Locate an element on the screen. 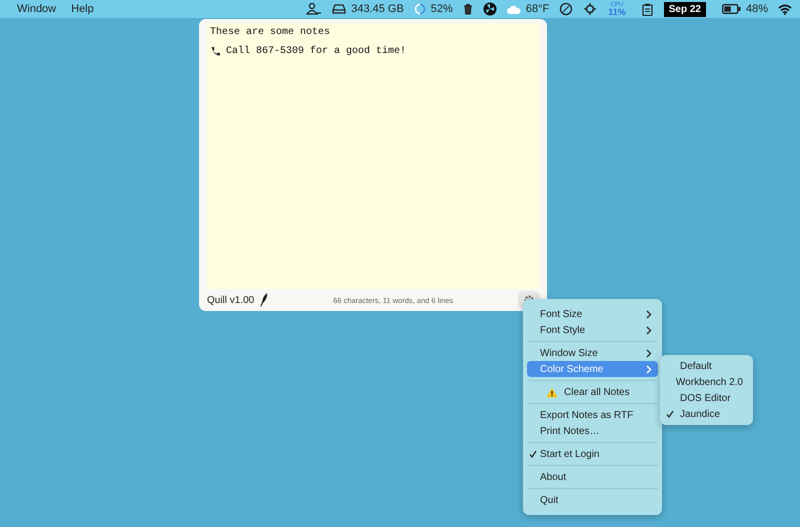 This screenshot has height=527, width=800. date-label: Sep 22 is located at coordinates (685, 9).